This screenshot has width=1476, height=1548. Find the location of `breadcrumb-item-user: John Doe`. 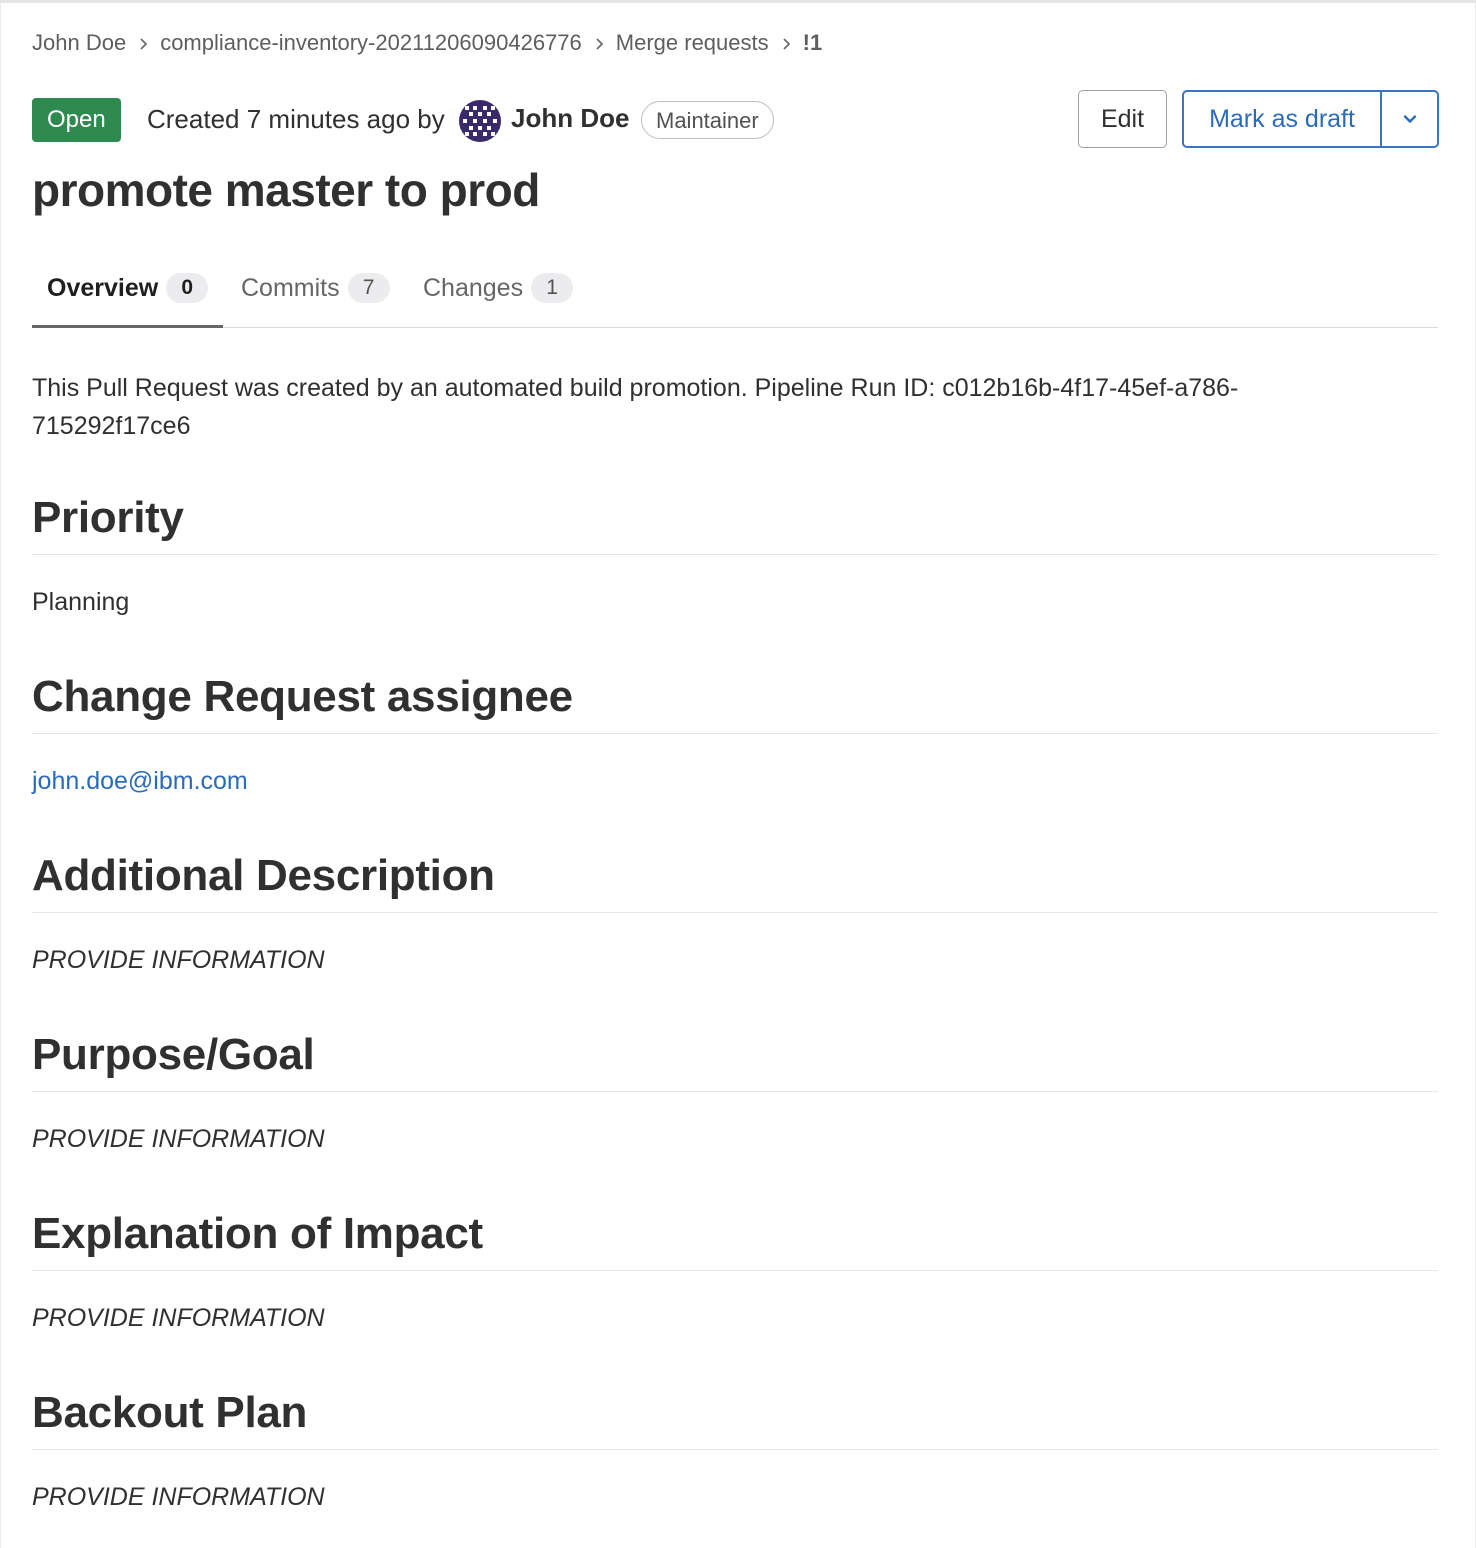

breadcrumb-item-user: John Doe is located at coordinates (79, 43).